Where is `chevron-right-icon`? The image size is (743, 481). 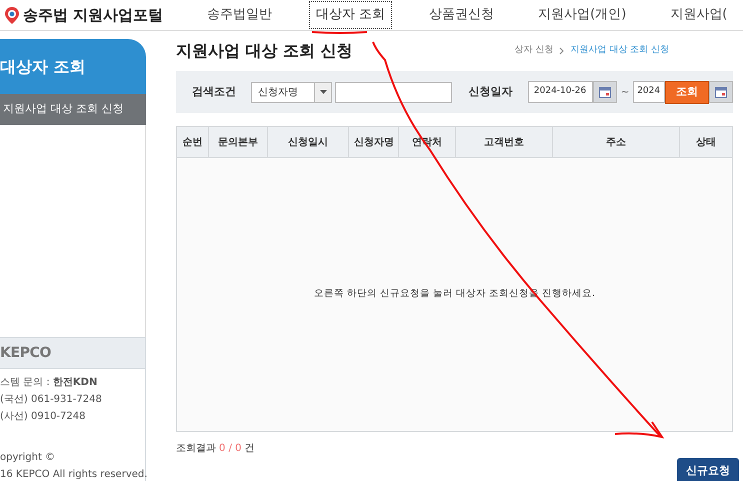 chevron-right-icon is located at coordinates (561, 51).